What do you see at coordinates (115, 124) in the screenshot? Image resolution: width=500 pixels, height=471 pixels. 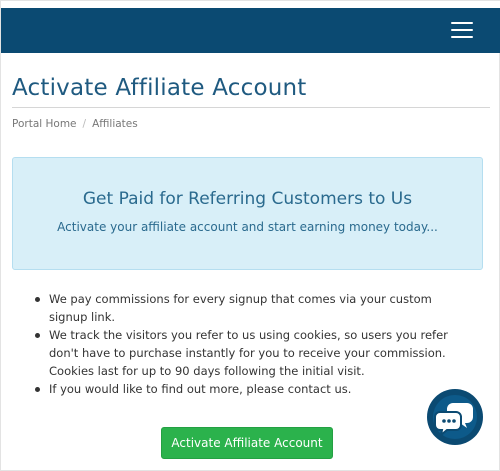 I see `breadcrumb-affiliates: Affiliates` at bounding box center [115, 124].